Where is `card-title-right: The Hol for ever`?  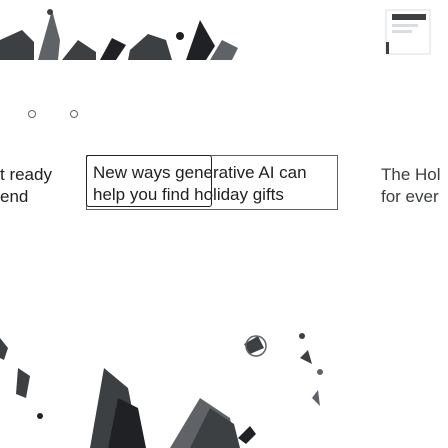
card-title-right: The Hol for ever is located at coordinates (414, 186).